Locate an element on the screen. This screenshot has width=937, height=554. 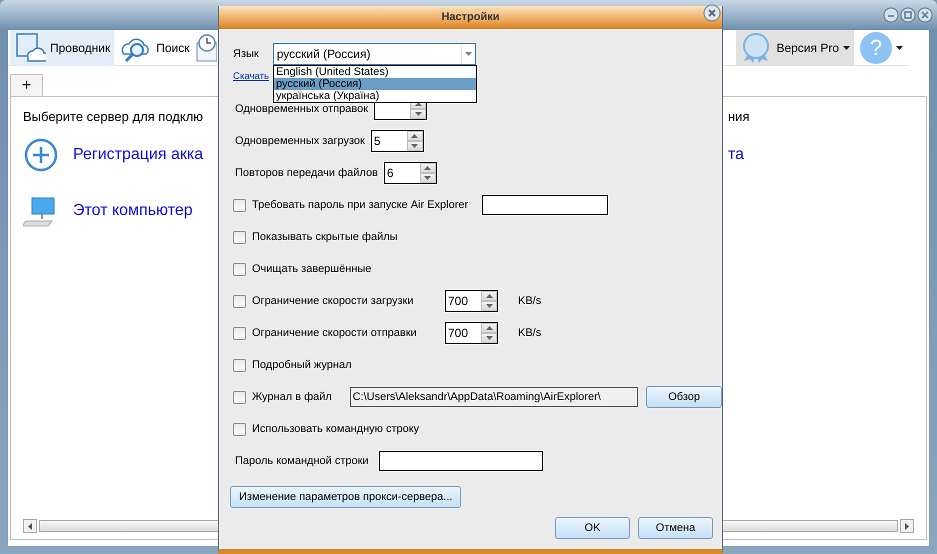
dropdown-option: українська (Україна) is located at coordinates (375, 96).